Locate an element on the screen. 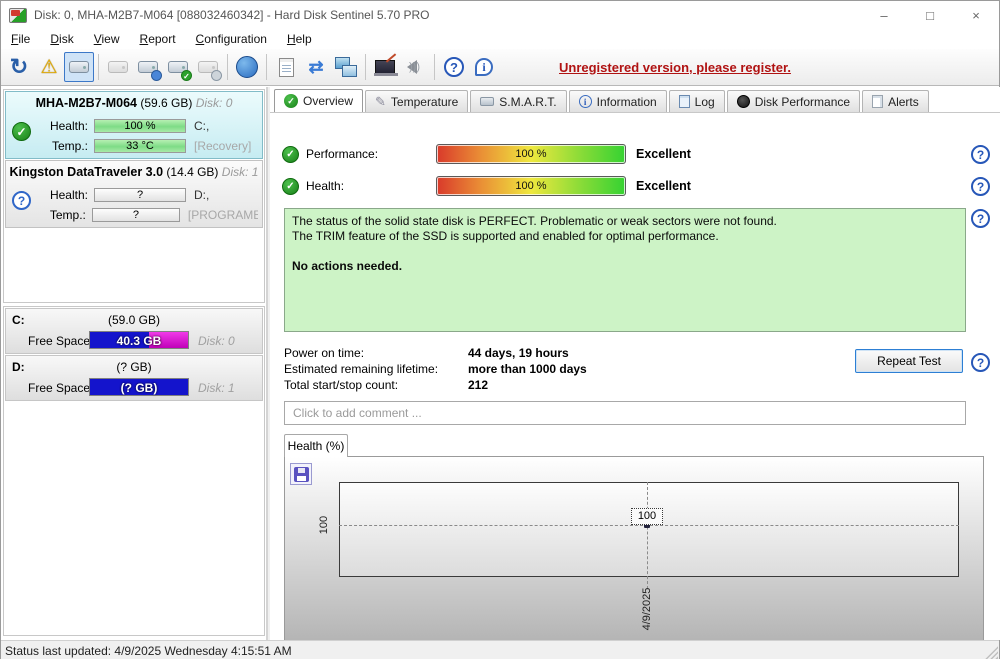 The width and height of the screenshot is (1000, 659). performance-help-icon: ? is located at coordinates (980, 154).